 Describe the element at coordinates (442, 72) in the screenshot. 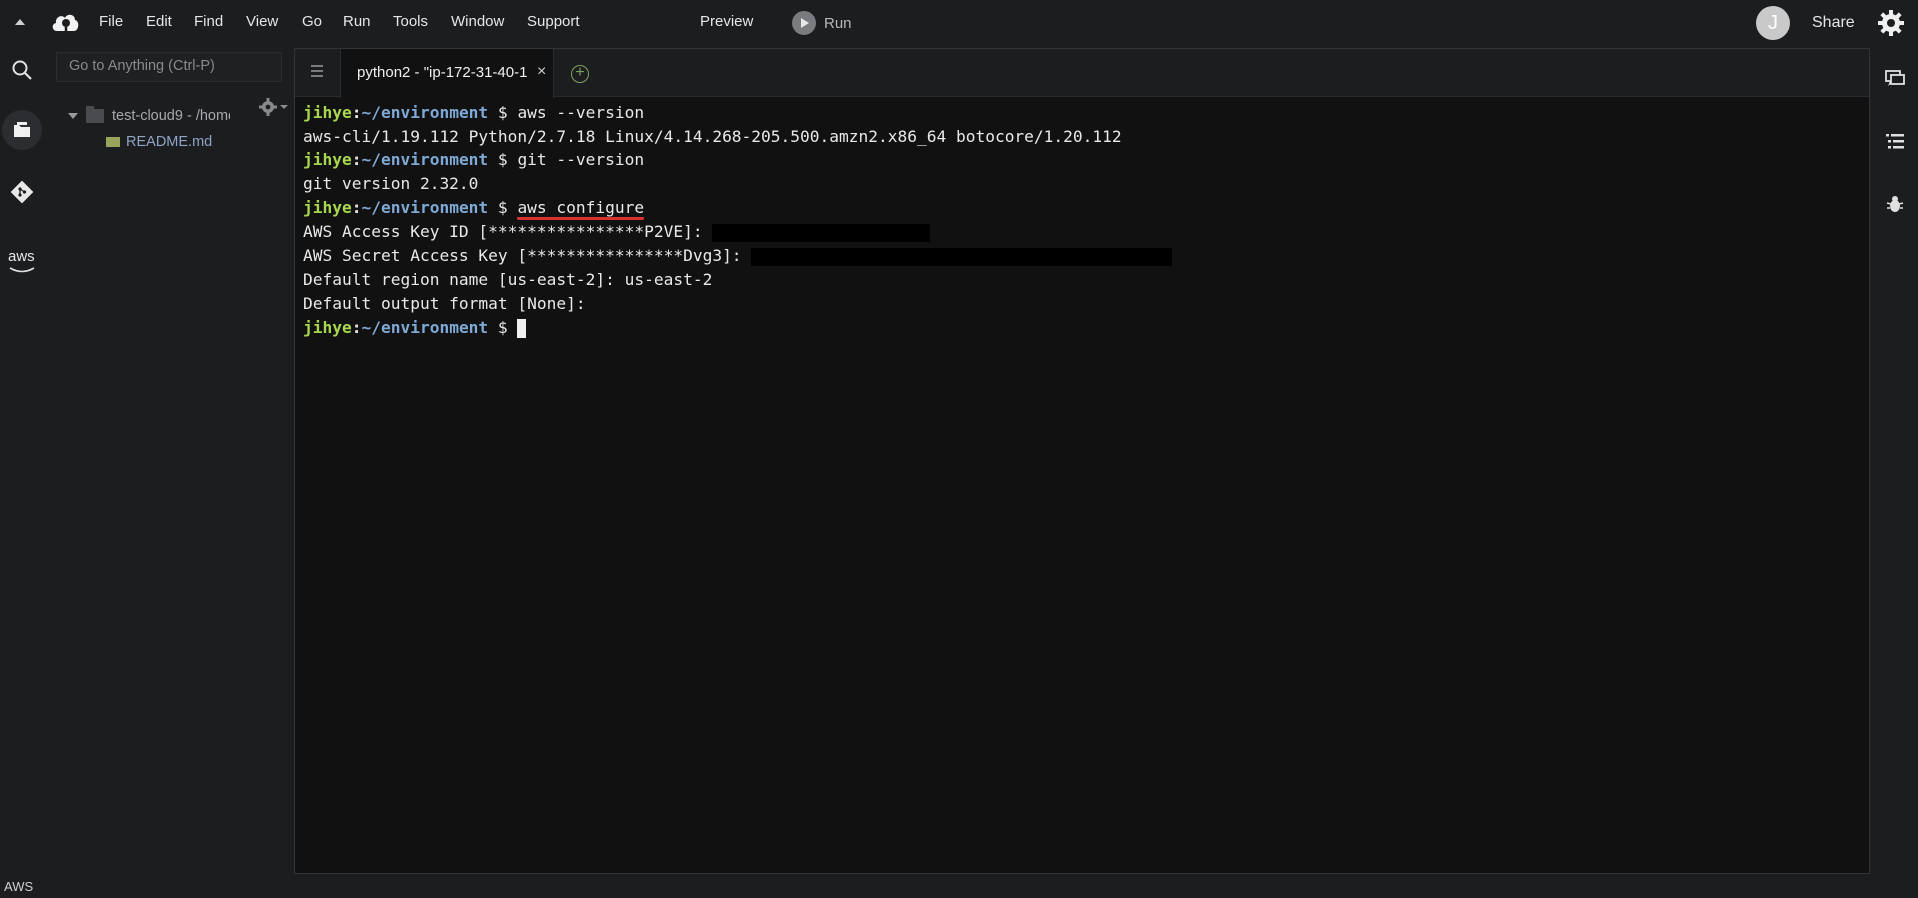

I see `tab-title: python2 - "ip-172-31-40-1` at that location.